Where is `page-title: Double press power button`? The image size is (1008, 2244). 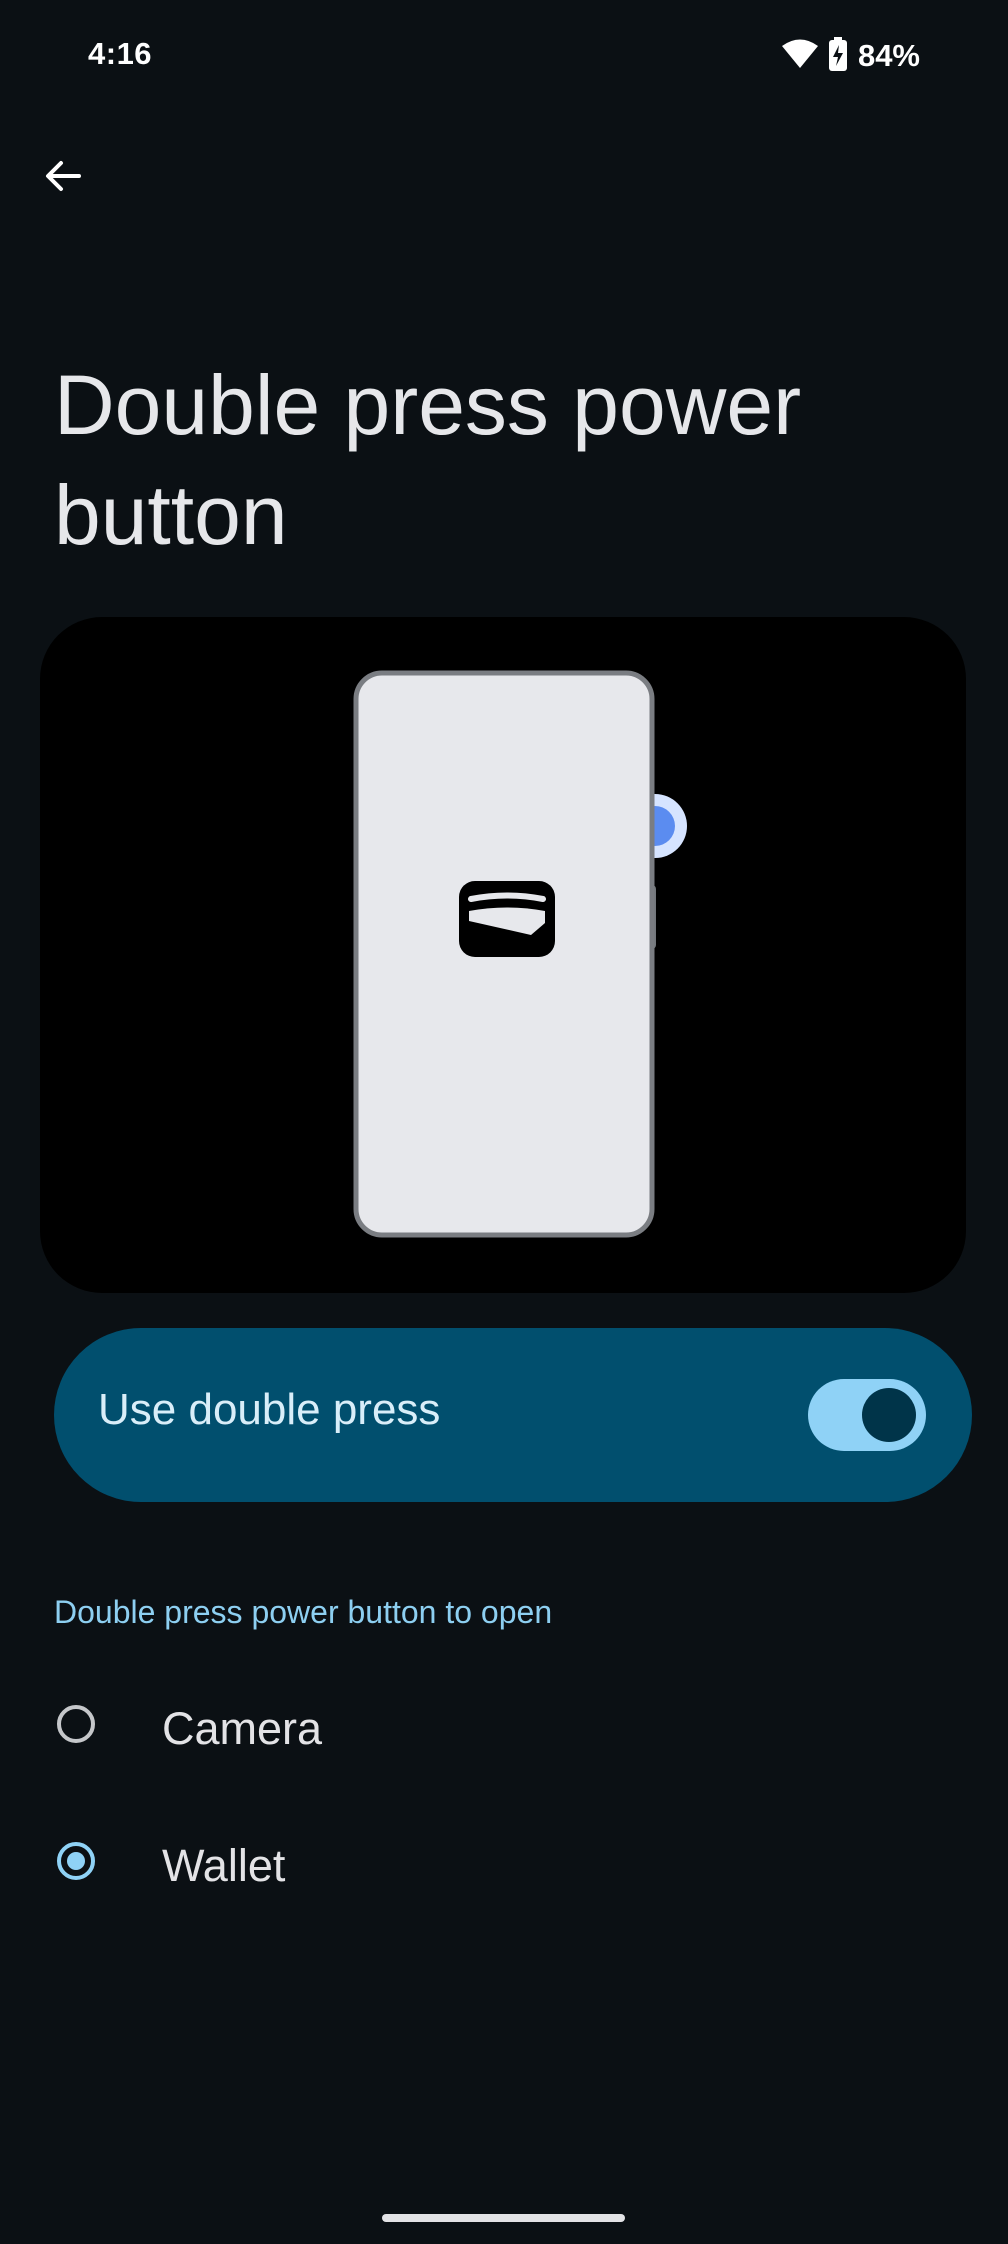
page-title: Double press power button is located at coordinates (428, 460).